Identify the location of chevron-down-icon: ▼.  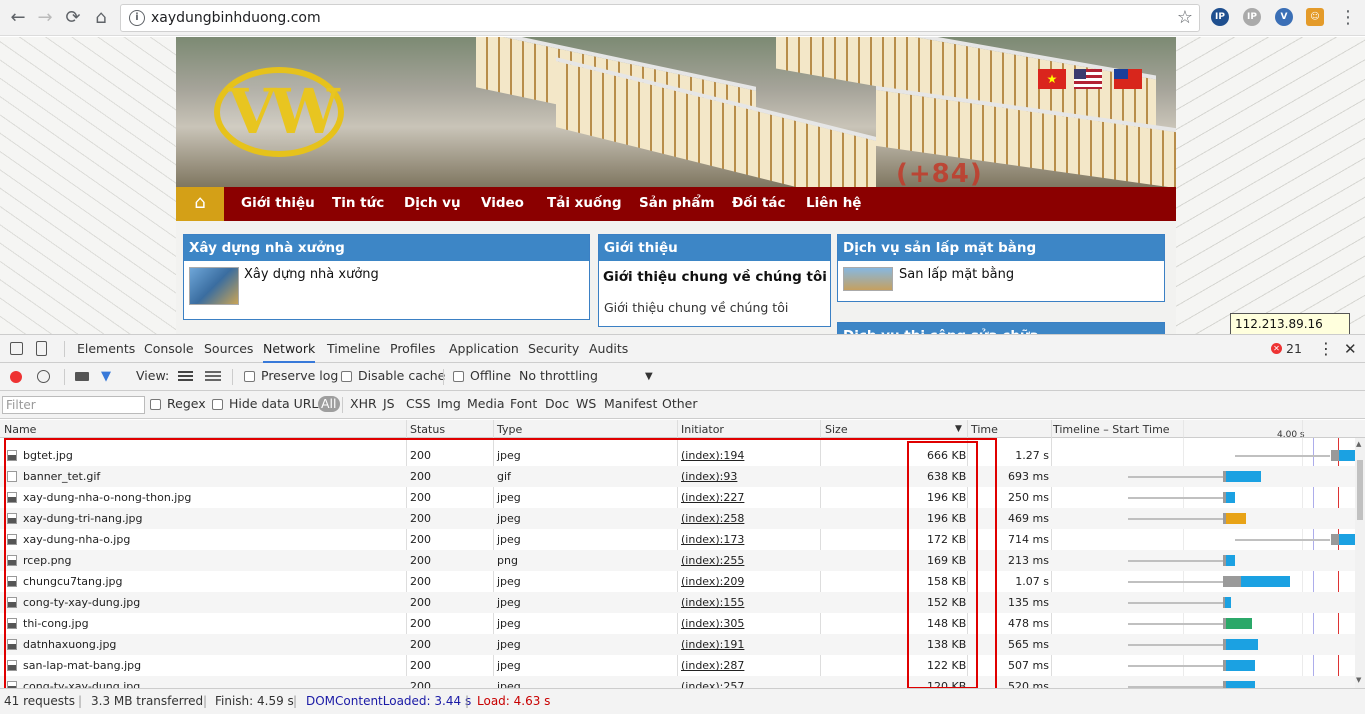
(649, 376).